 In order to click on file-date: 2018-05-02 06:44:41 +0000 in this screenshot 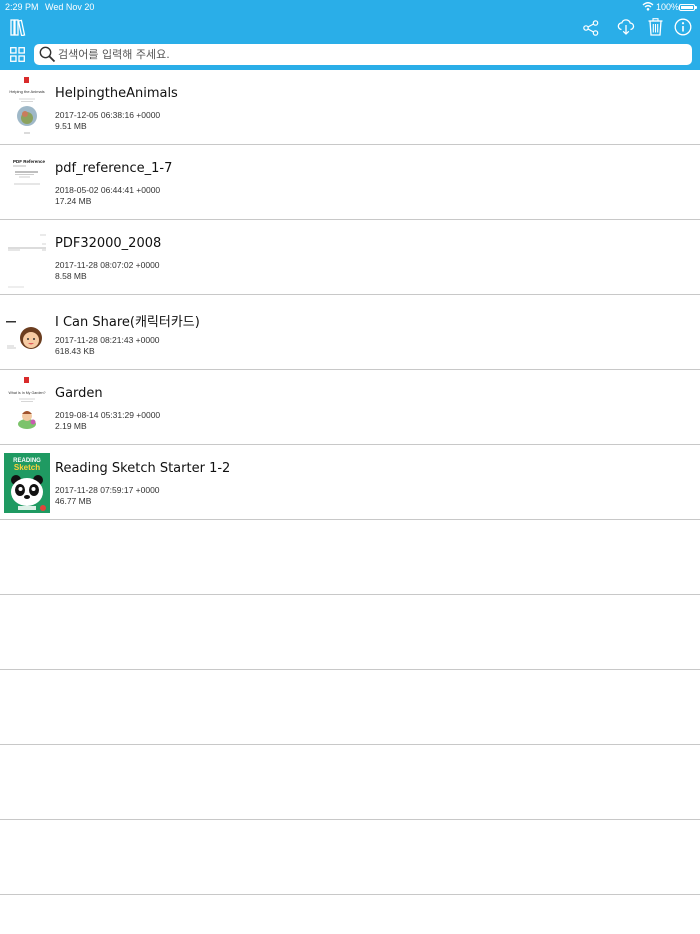, I will do `click(108, 190)`.